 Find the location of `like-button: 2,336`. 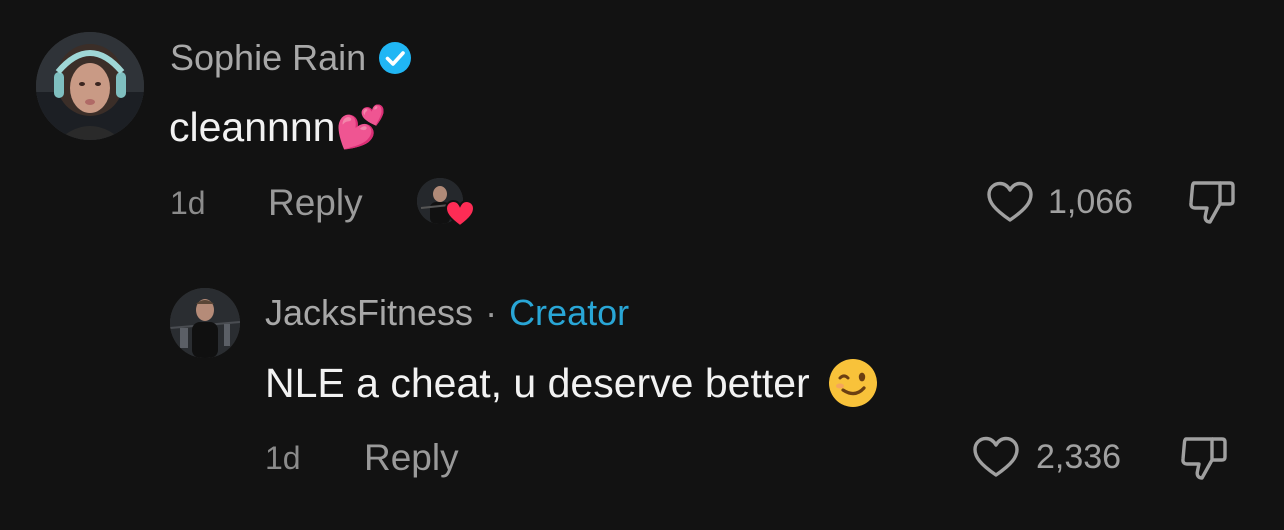

like-button: 2,336 is located at coordinates (1046, 457).